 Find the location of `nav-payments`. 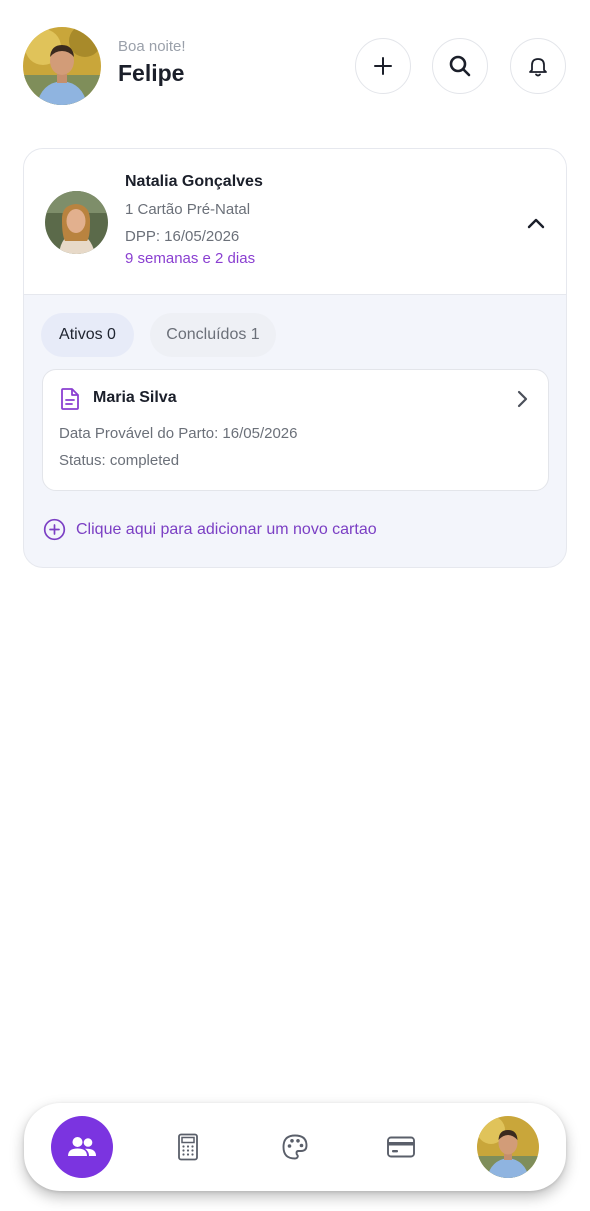

nav-payments is located at coordinates (401, 1147).